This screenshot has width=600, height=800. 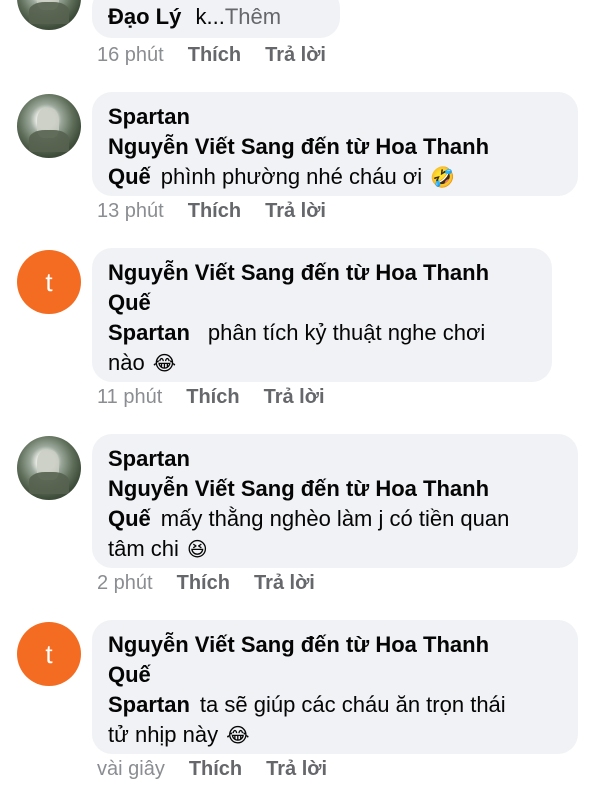 I want to click on comment-text-cont: tâm chi, so click(x=143, y=548).